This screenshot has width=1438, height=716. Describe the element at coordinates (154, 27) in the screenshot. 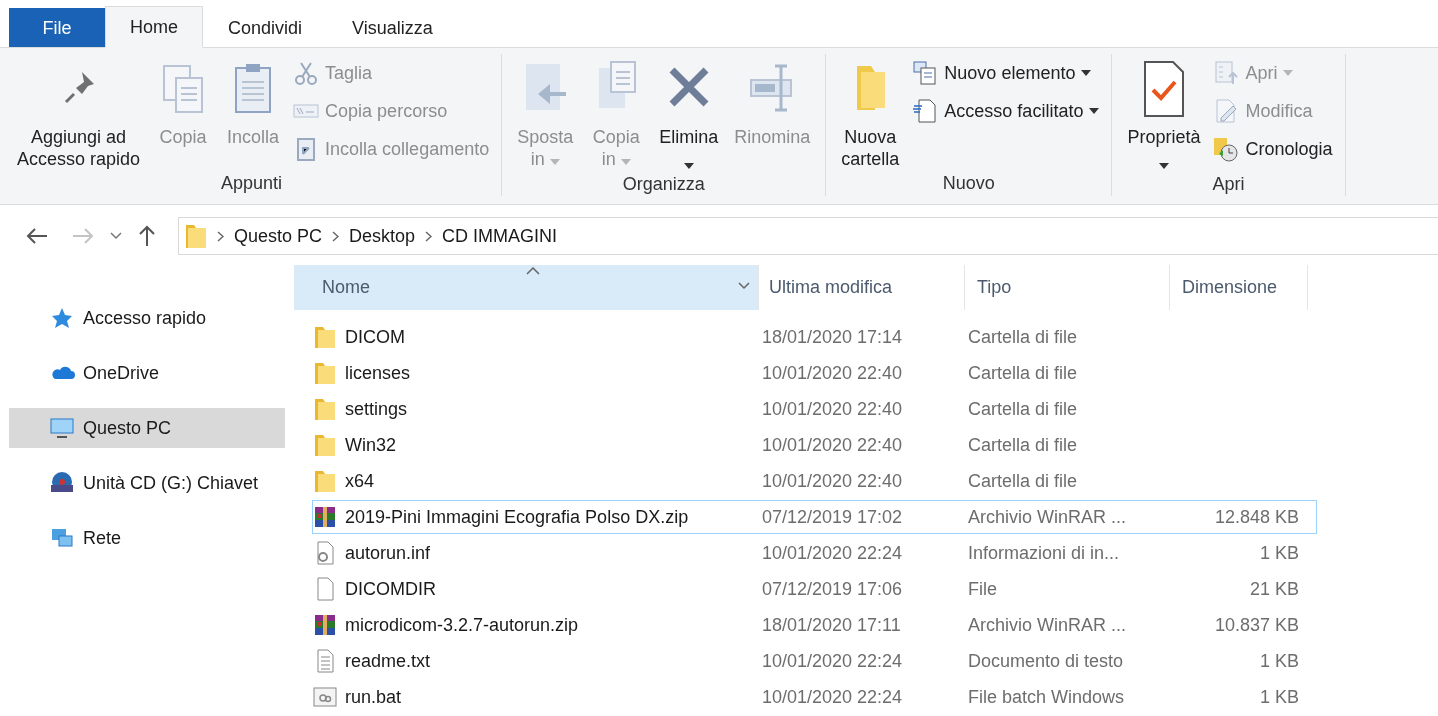

I see `ribbon-tab: Home` at that location.